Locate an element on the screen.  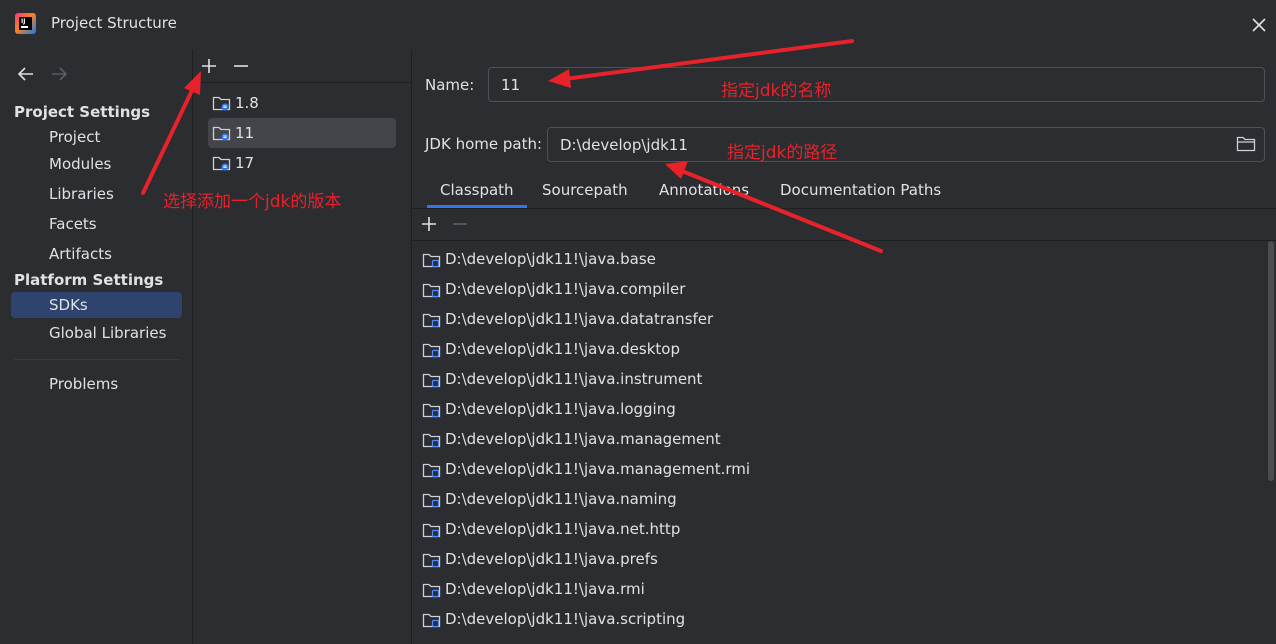
annotation-add-version: 选择添加一个jdk的版本 is located at coordinates (252, 202).